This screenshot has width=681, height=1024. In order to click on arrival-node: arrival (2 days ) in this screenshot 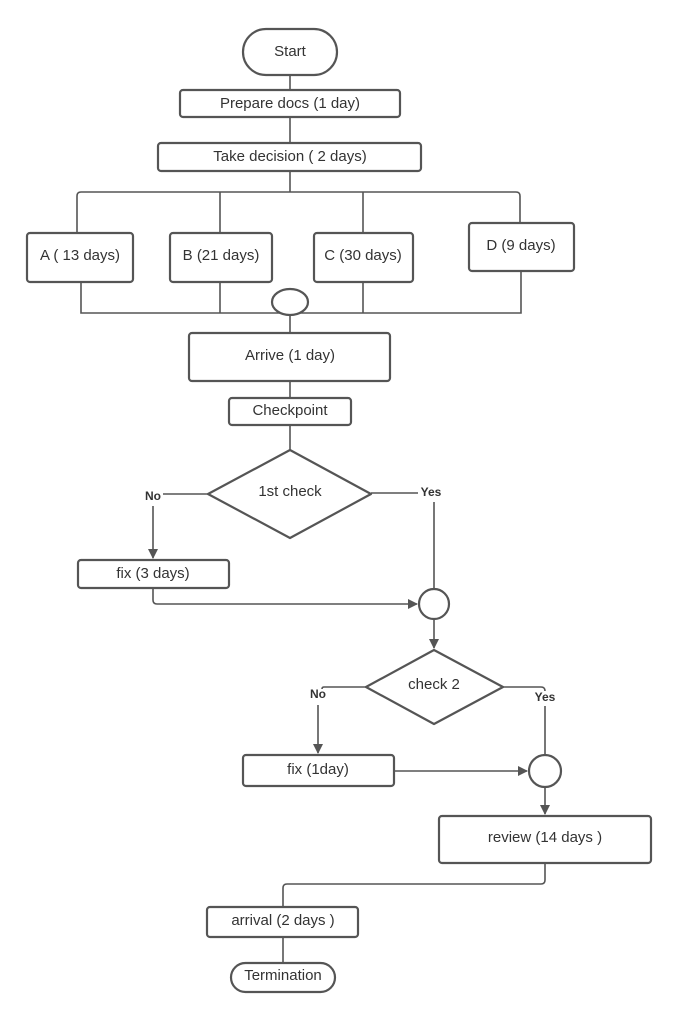, I will do `click(282, 922)`.